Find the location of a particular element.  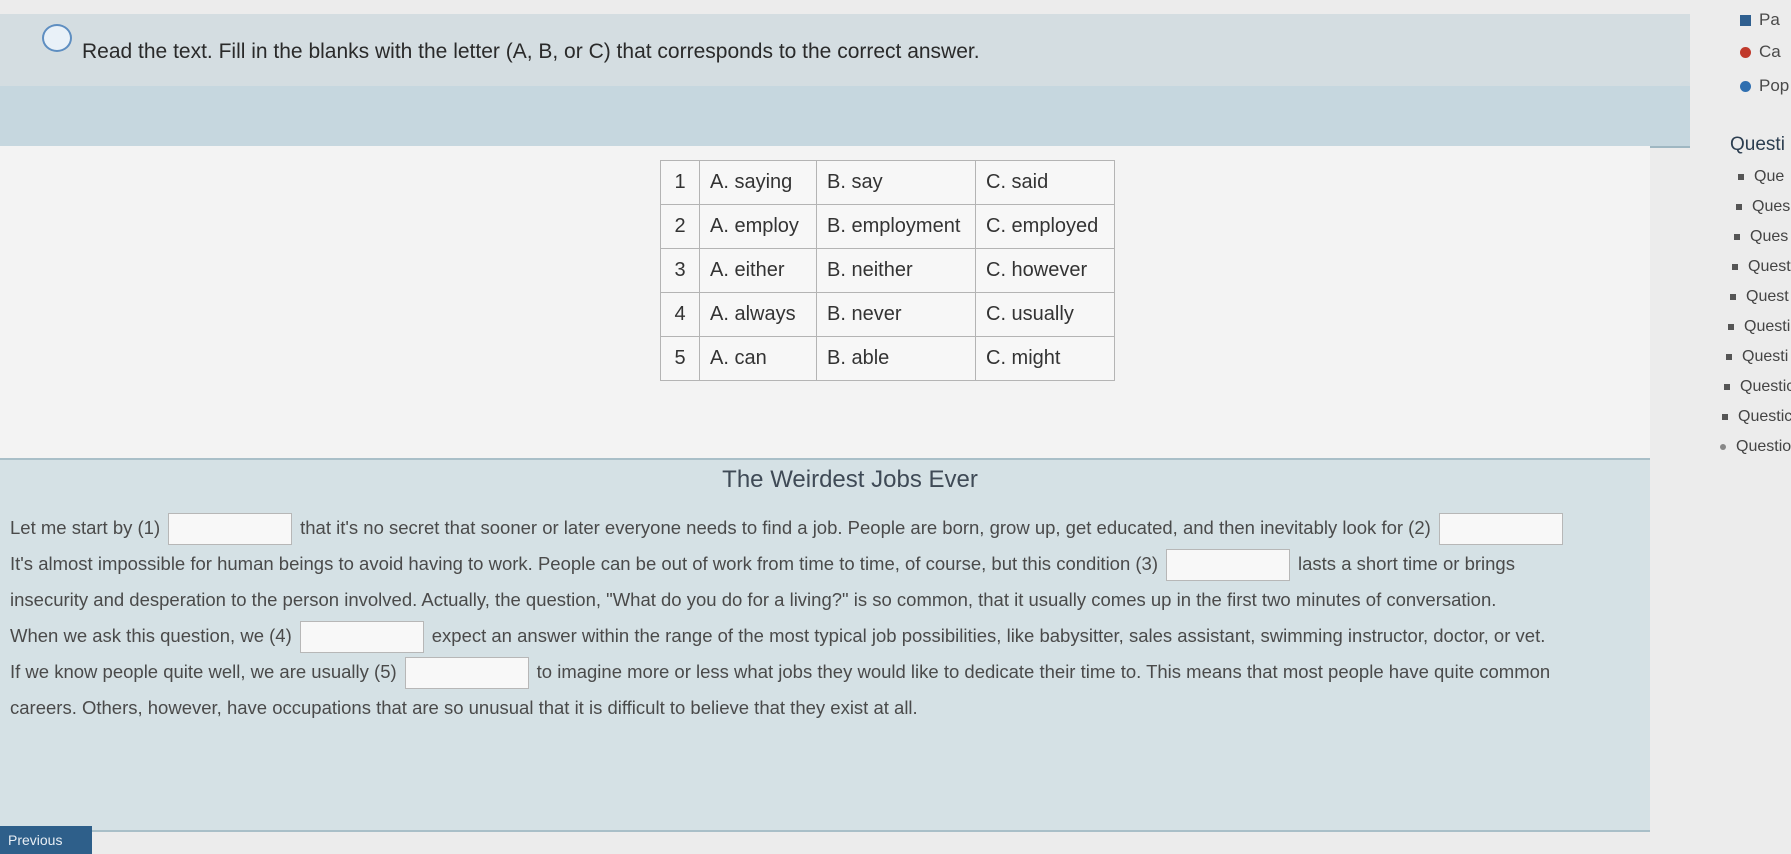

table-row: 2 A. employ B. employment C. employed is located at coordinates (887, 226).